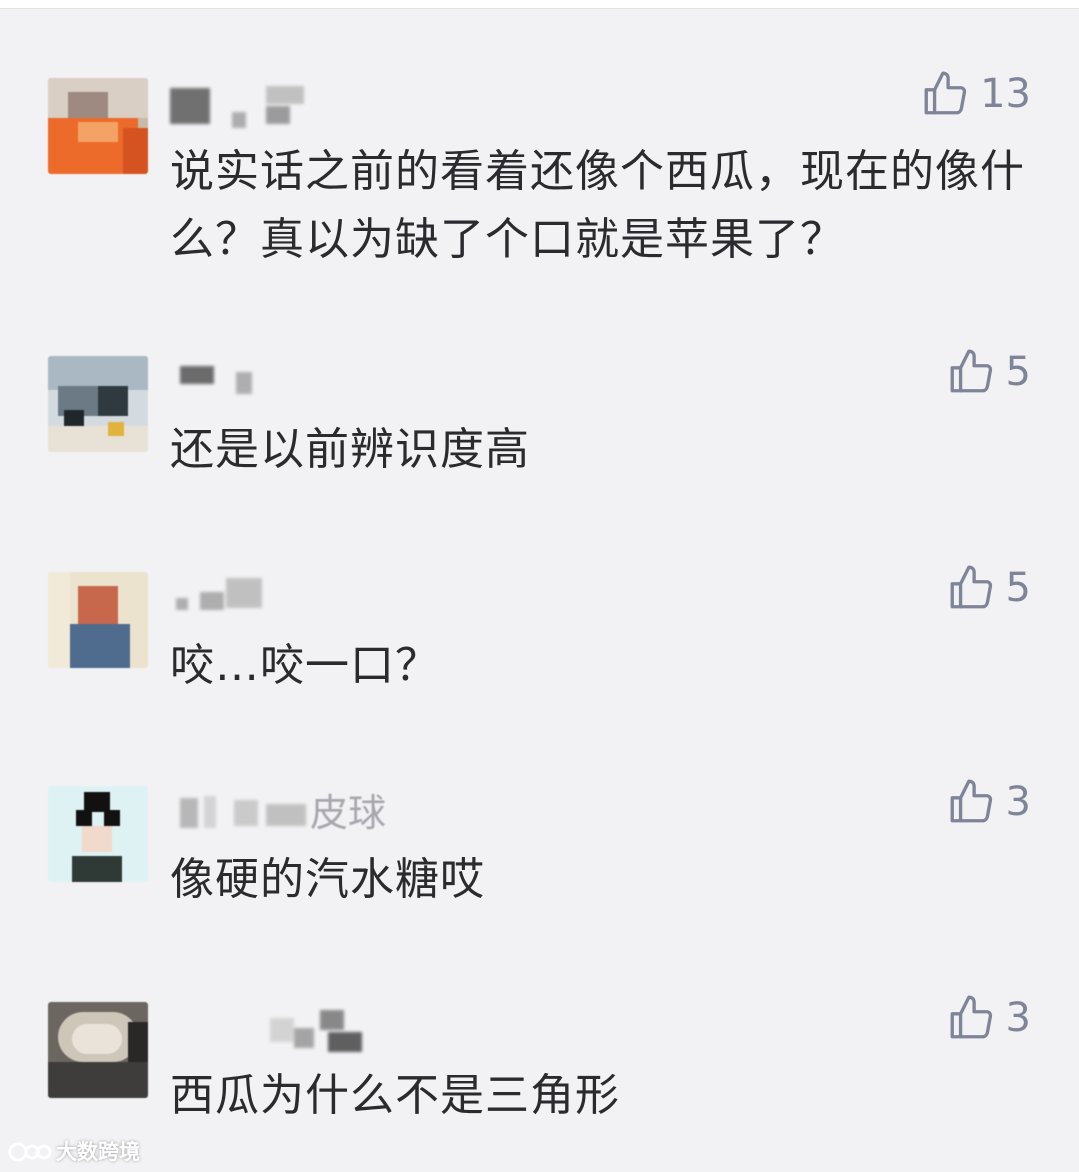  What do you see at coordinates (1005, 94) in the screenshot?
I see `like-count: 13` at bounding box center [1005, 94].